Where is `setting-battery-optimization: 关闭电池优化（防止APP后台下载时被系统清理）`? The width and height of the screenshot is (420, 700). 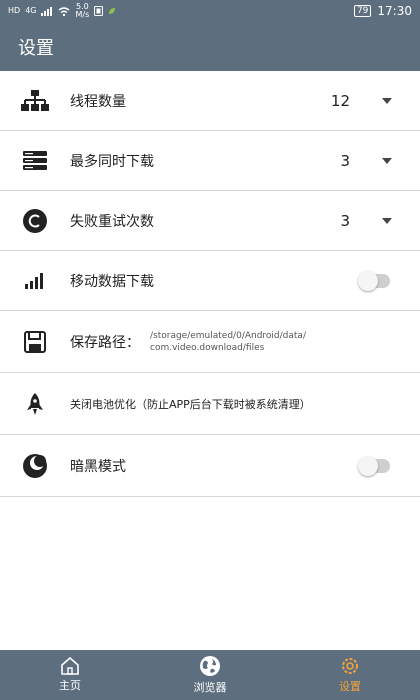
setting-battery-optimization: 关闭电池优化（防止APP后台下载时被系统清理） is located at coordinates (210, 404).